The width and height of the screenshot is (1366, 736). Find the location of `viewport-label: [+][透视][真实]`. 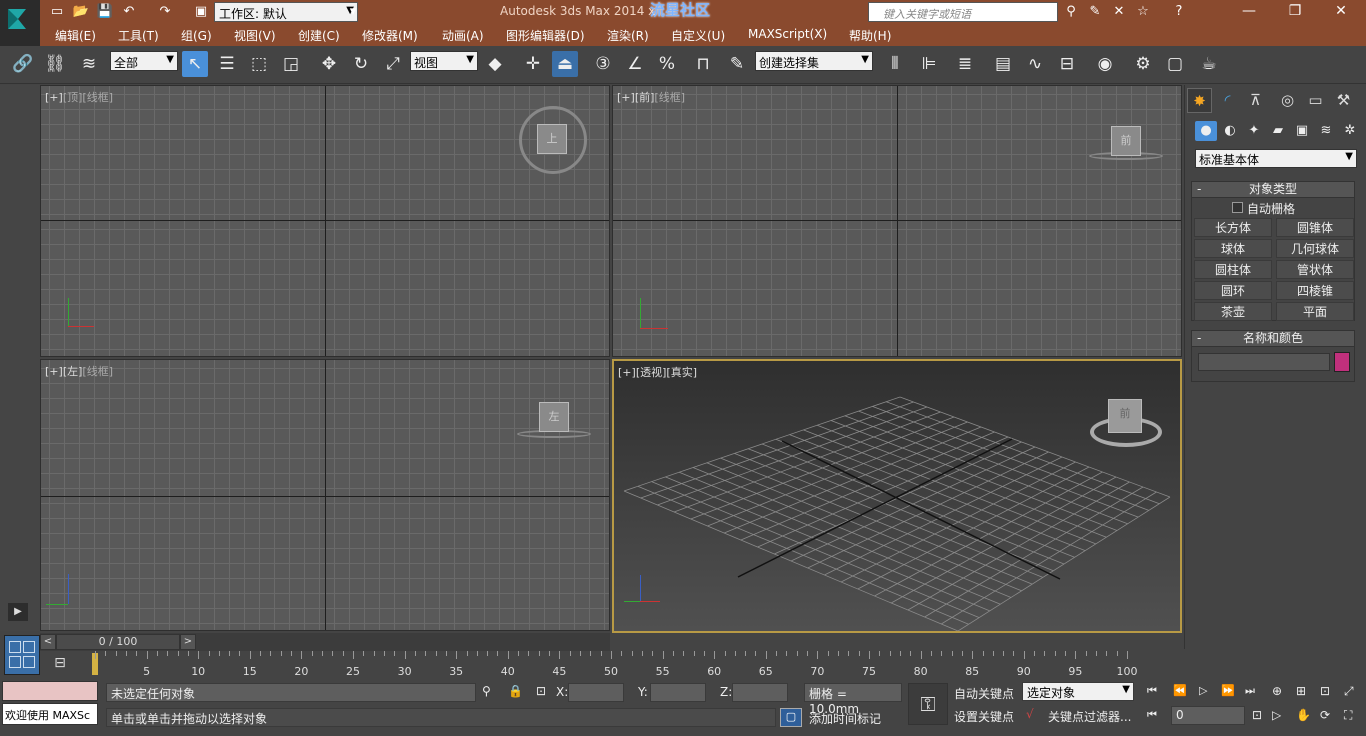

viewport-label: [+][透视][真实] is located at coordinates (657, 372).